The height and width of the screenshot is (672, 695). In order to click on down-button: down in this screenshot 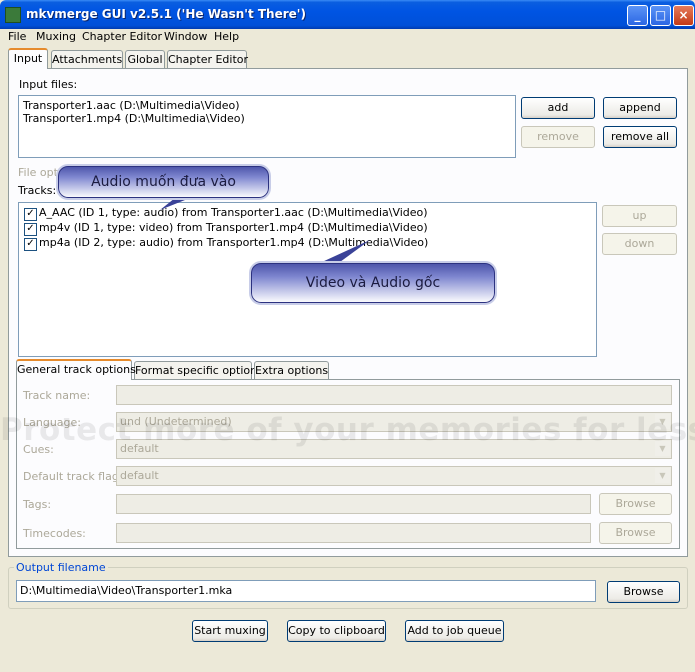, I will do `click(639, 244)`.